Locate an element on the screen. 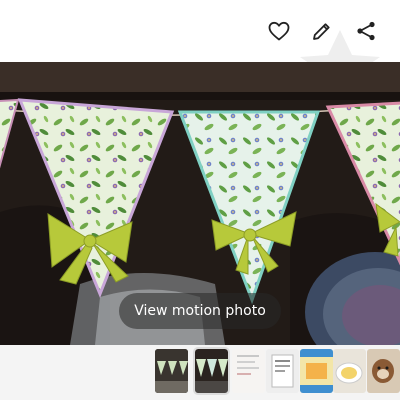  pencil-icon is located at coordinates (321, 31).